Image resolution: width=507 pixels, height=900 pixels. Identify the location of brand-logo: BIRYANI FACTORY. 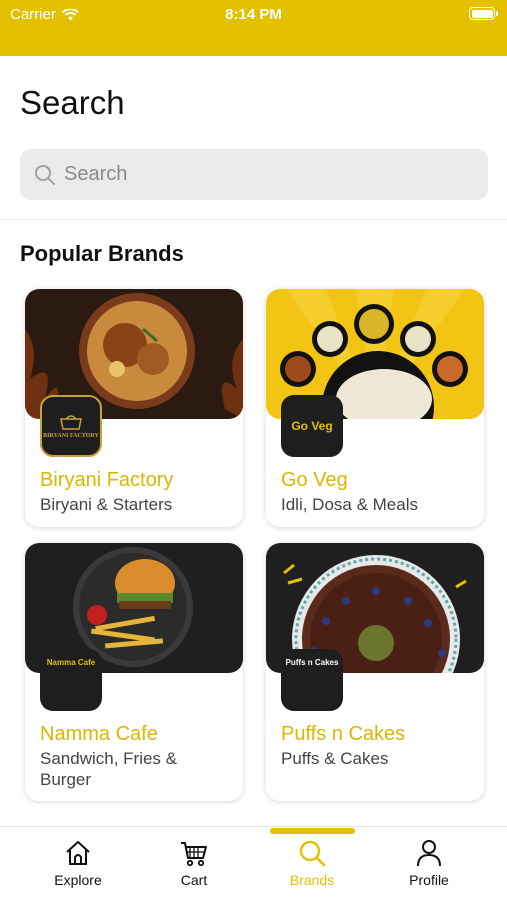
(71, 426).